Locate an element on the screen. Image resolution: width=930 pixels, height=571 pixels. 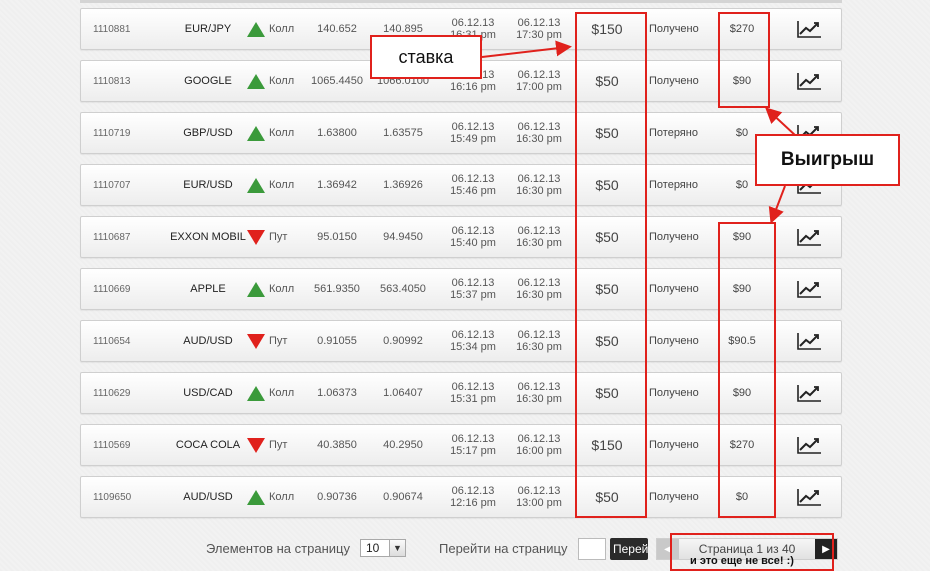
arrow-stake is located at coordinates (526, 49).